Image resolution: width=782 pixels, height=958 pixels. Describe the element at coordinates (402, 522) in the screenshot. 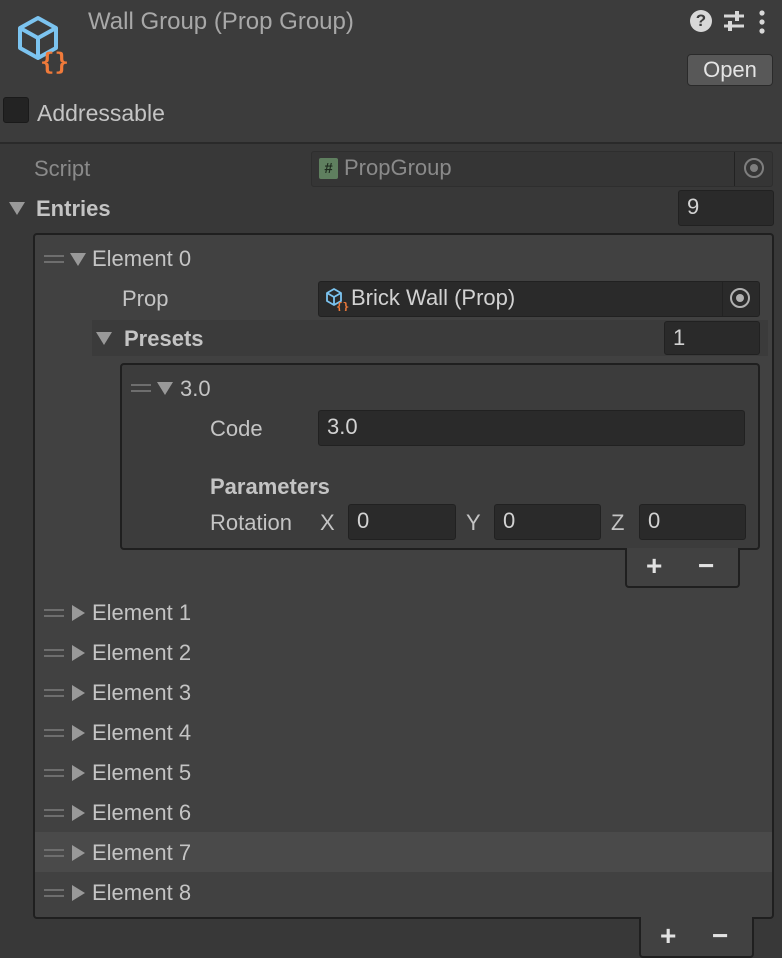

I see `rotation-x-field: 0` at that location.